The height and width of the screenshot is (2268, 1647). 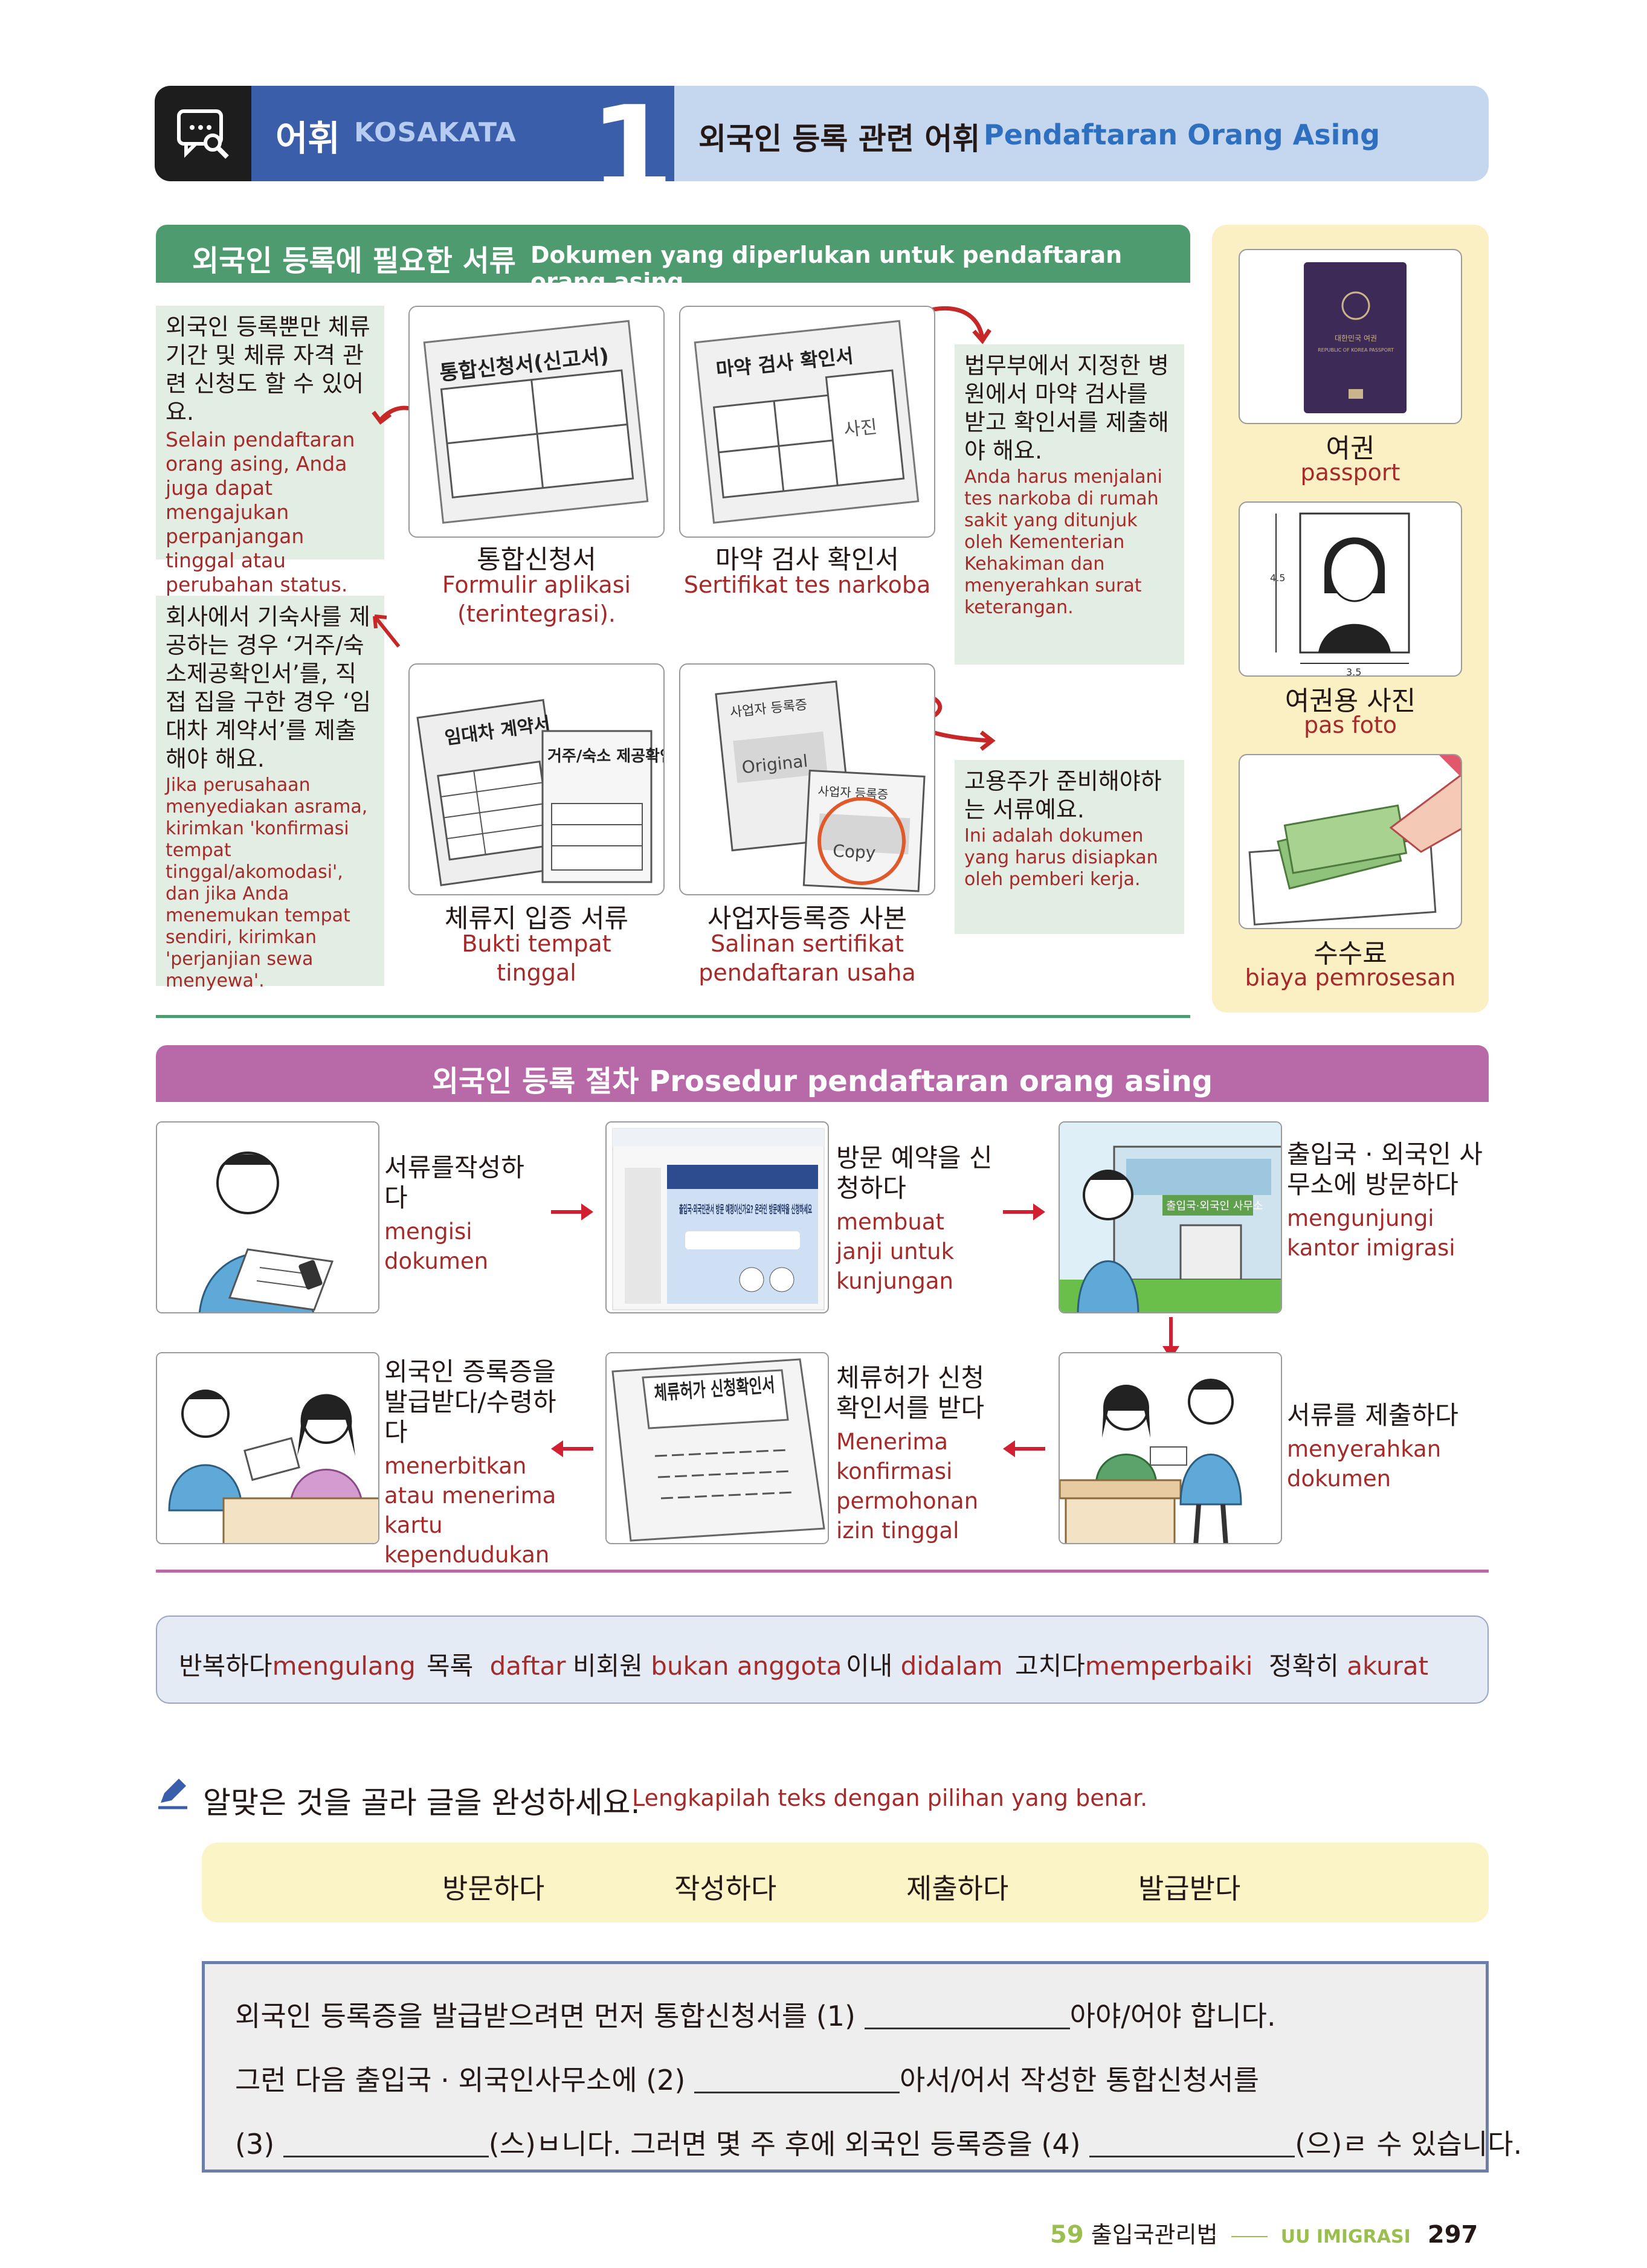 What do you see at coordinates (462, 1214) in the screenshot?
I see `step-1-text: 서류를작성하다 mengisi dokumen` at bounding box center [462, 1214].